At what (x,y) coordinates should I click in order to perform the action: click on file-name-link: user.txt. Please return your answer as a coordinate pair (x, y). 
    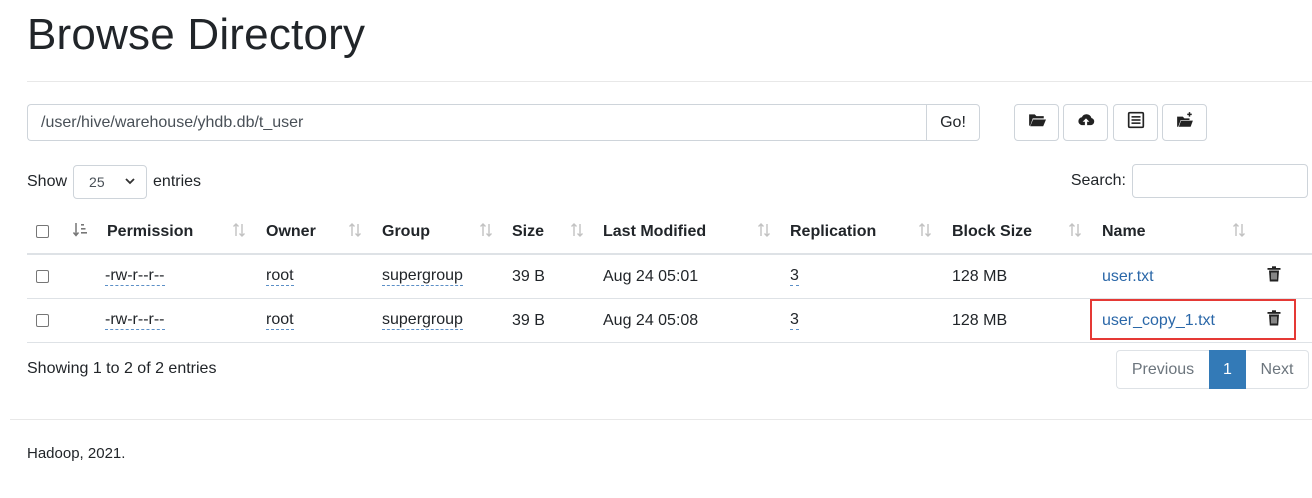
    Looking at the image, I should click on (1128, 277).